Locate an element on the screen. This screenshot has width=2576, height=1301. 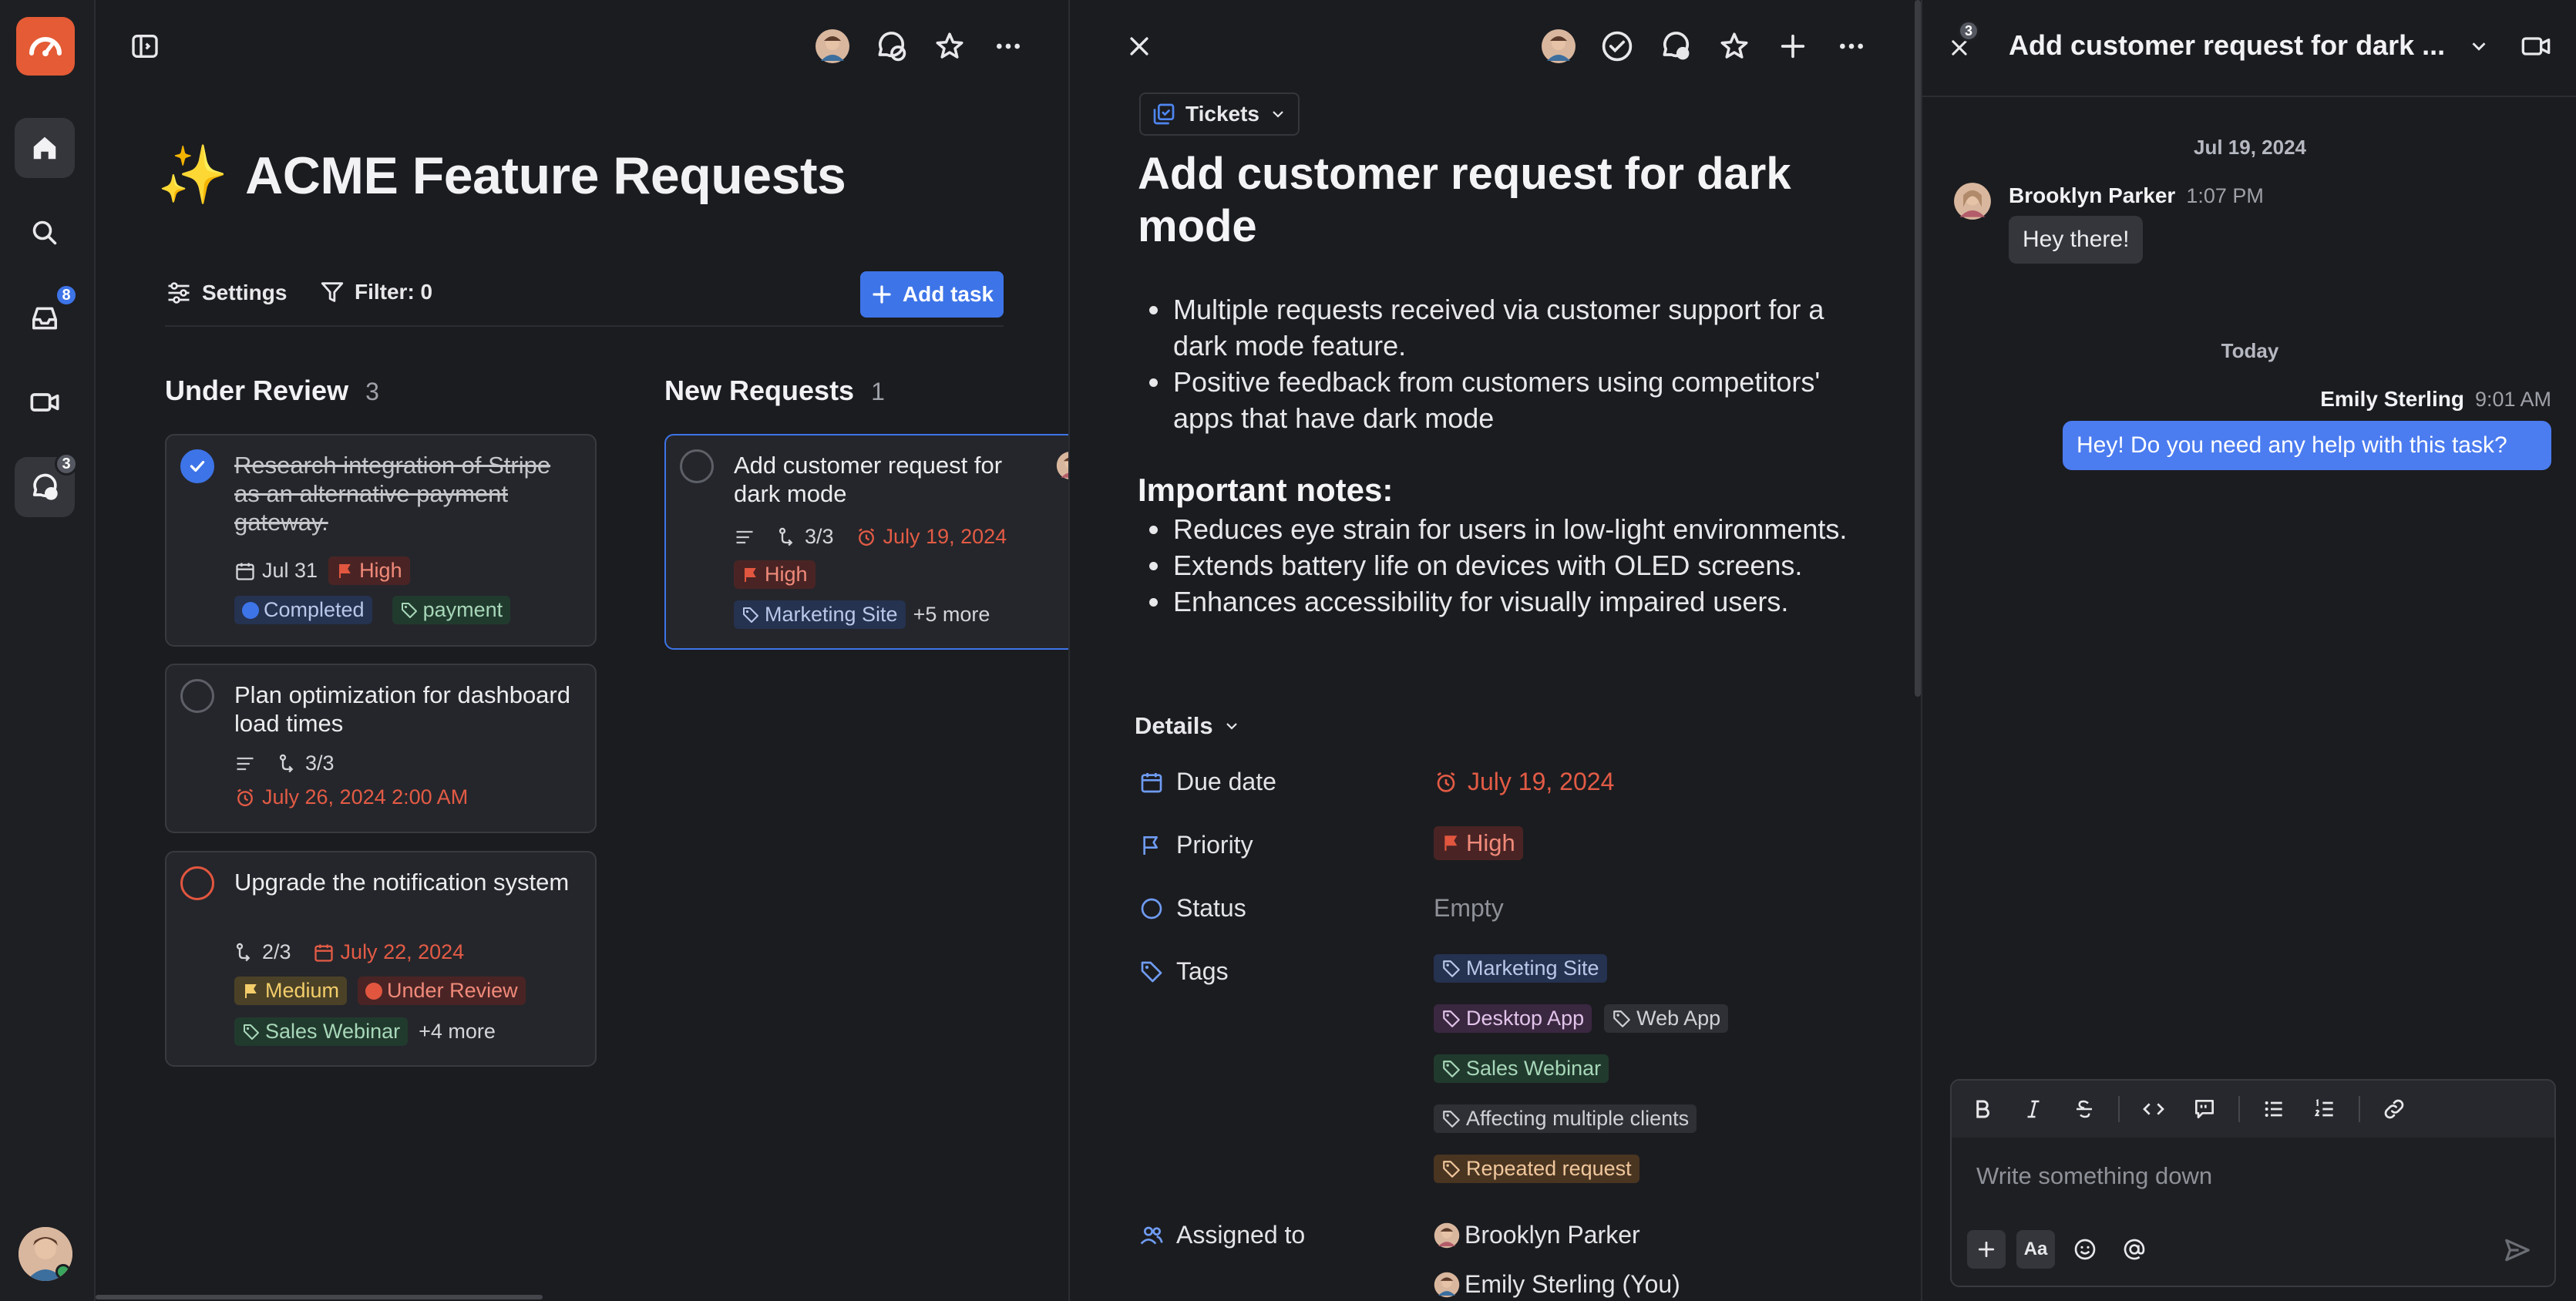
task-title: Add customer request for dark mode is located at coordinates (1477, 200).